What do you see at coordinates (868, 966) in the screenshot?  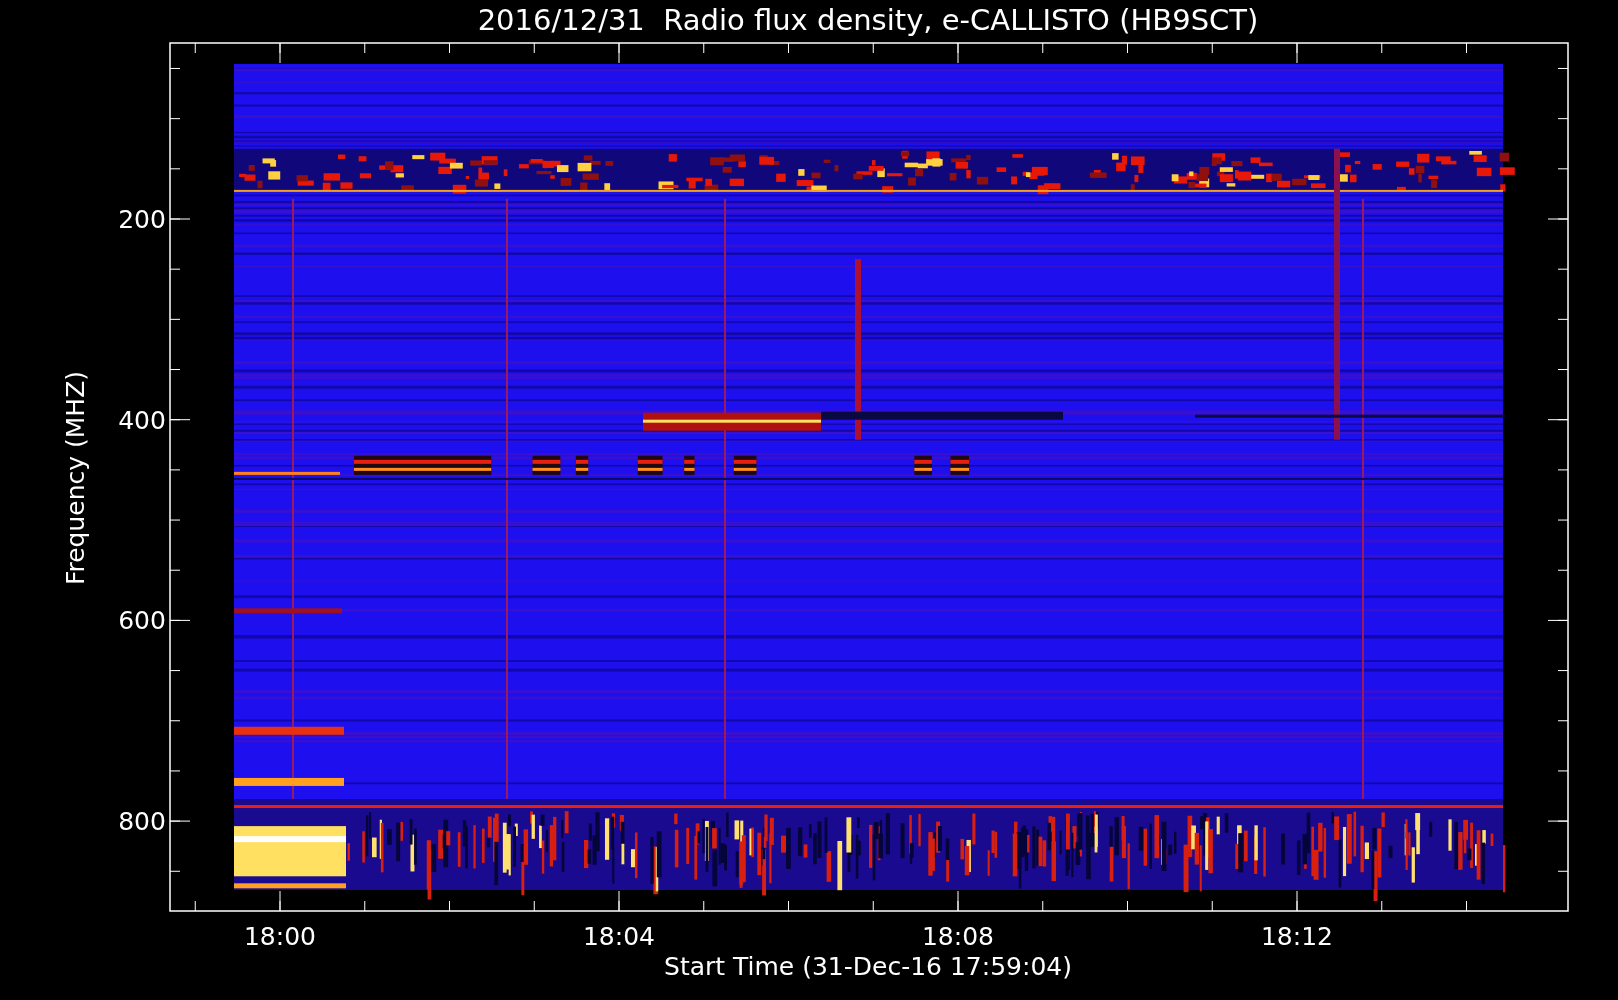 I see `x-axis-label: Start Time (31-Dec-16 17:59:04)` at bounding box center [868, 966].